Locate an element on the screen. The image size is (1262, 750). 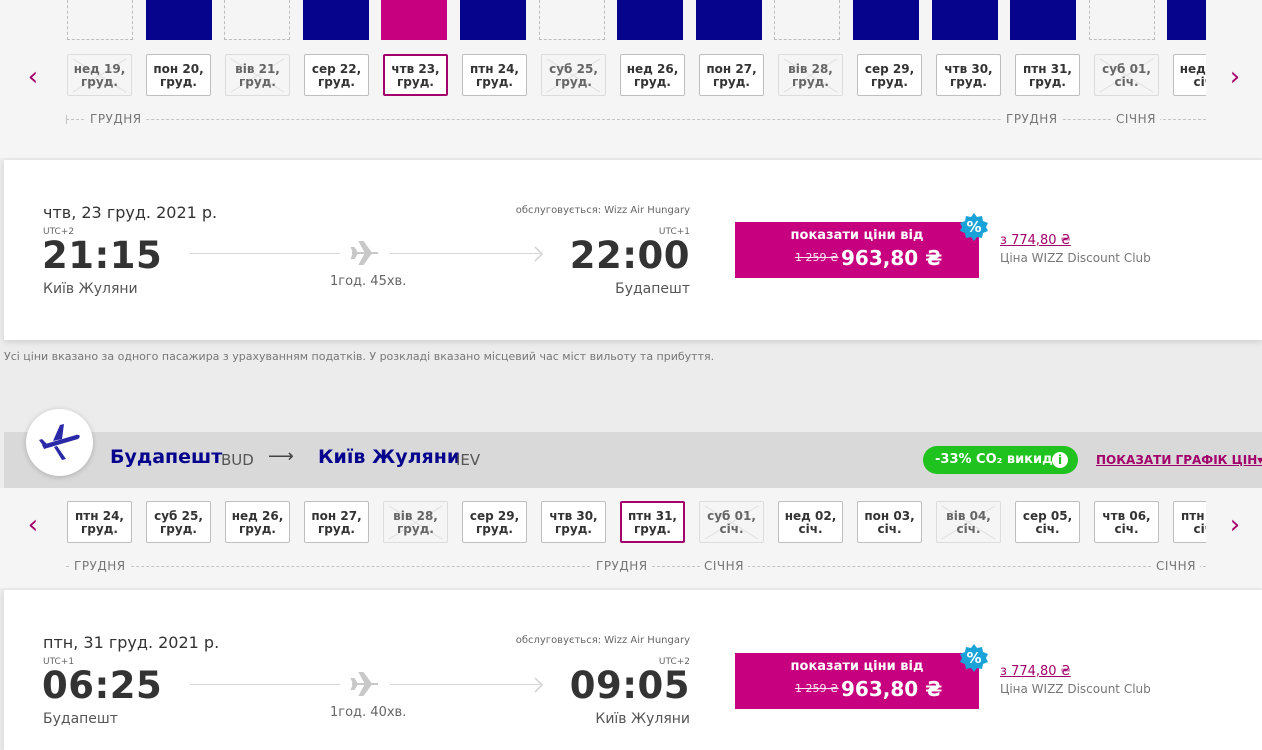
club-price-prefix: з is located at coordinates (1003, 671).